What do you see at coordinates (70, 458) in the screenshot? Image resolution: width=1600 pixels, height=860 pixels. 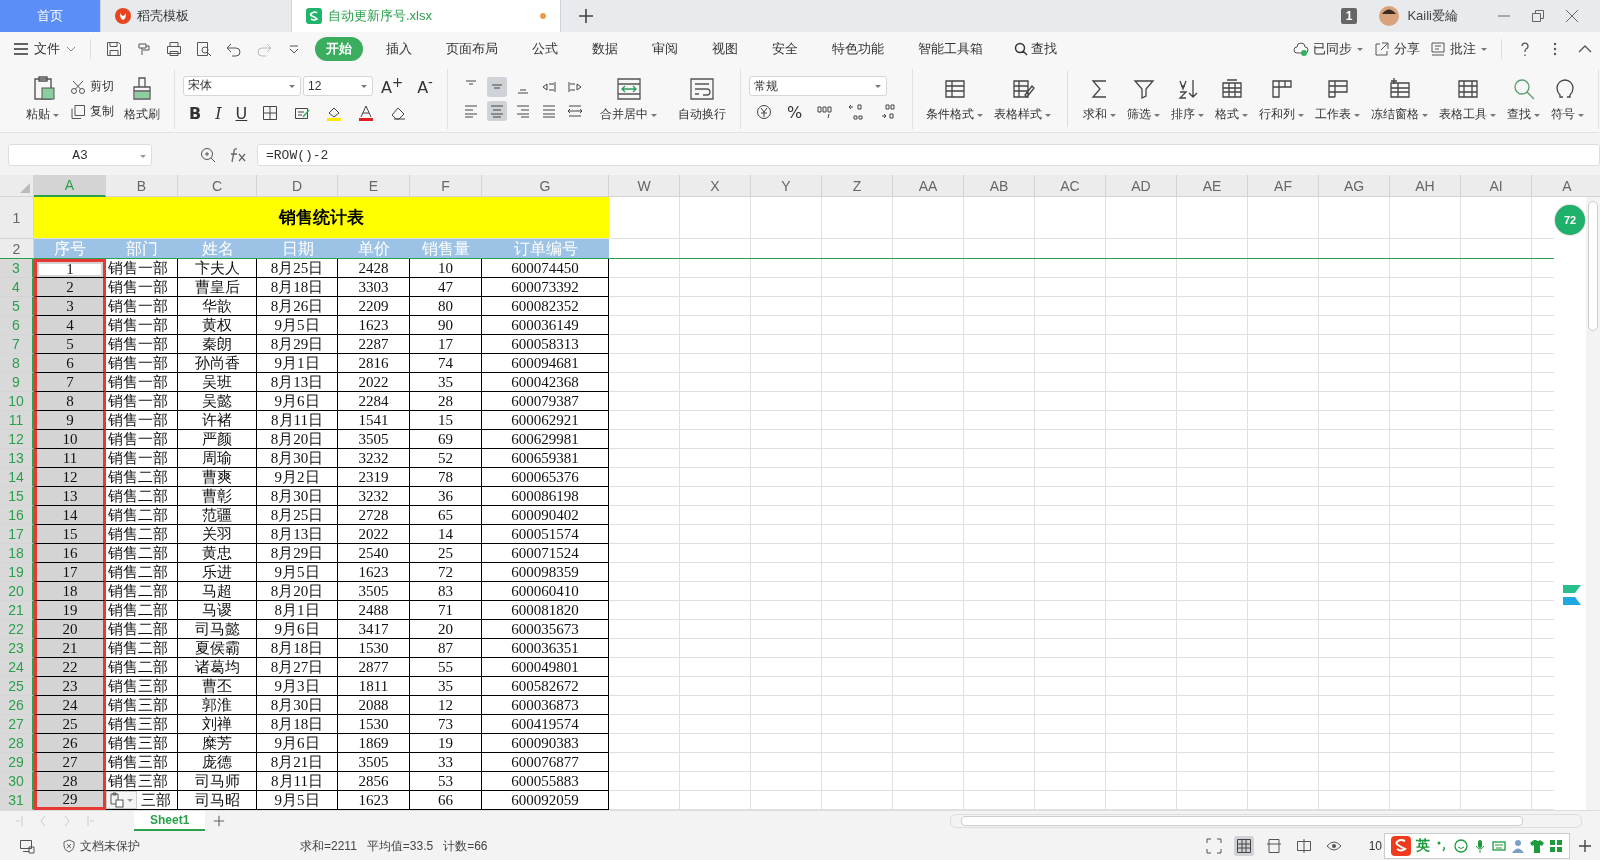 I see `table-cell: 11` at bounding box center [70, 458].